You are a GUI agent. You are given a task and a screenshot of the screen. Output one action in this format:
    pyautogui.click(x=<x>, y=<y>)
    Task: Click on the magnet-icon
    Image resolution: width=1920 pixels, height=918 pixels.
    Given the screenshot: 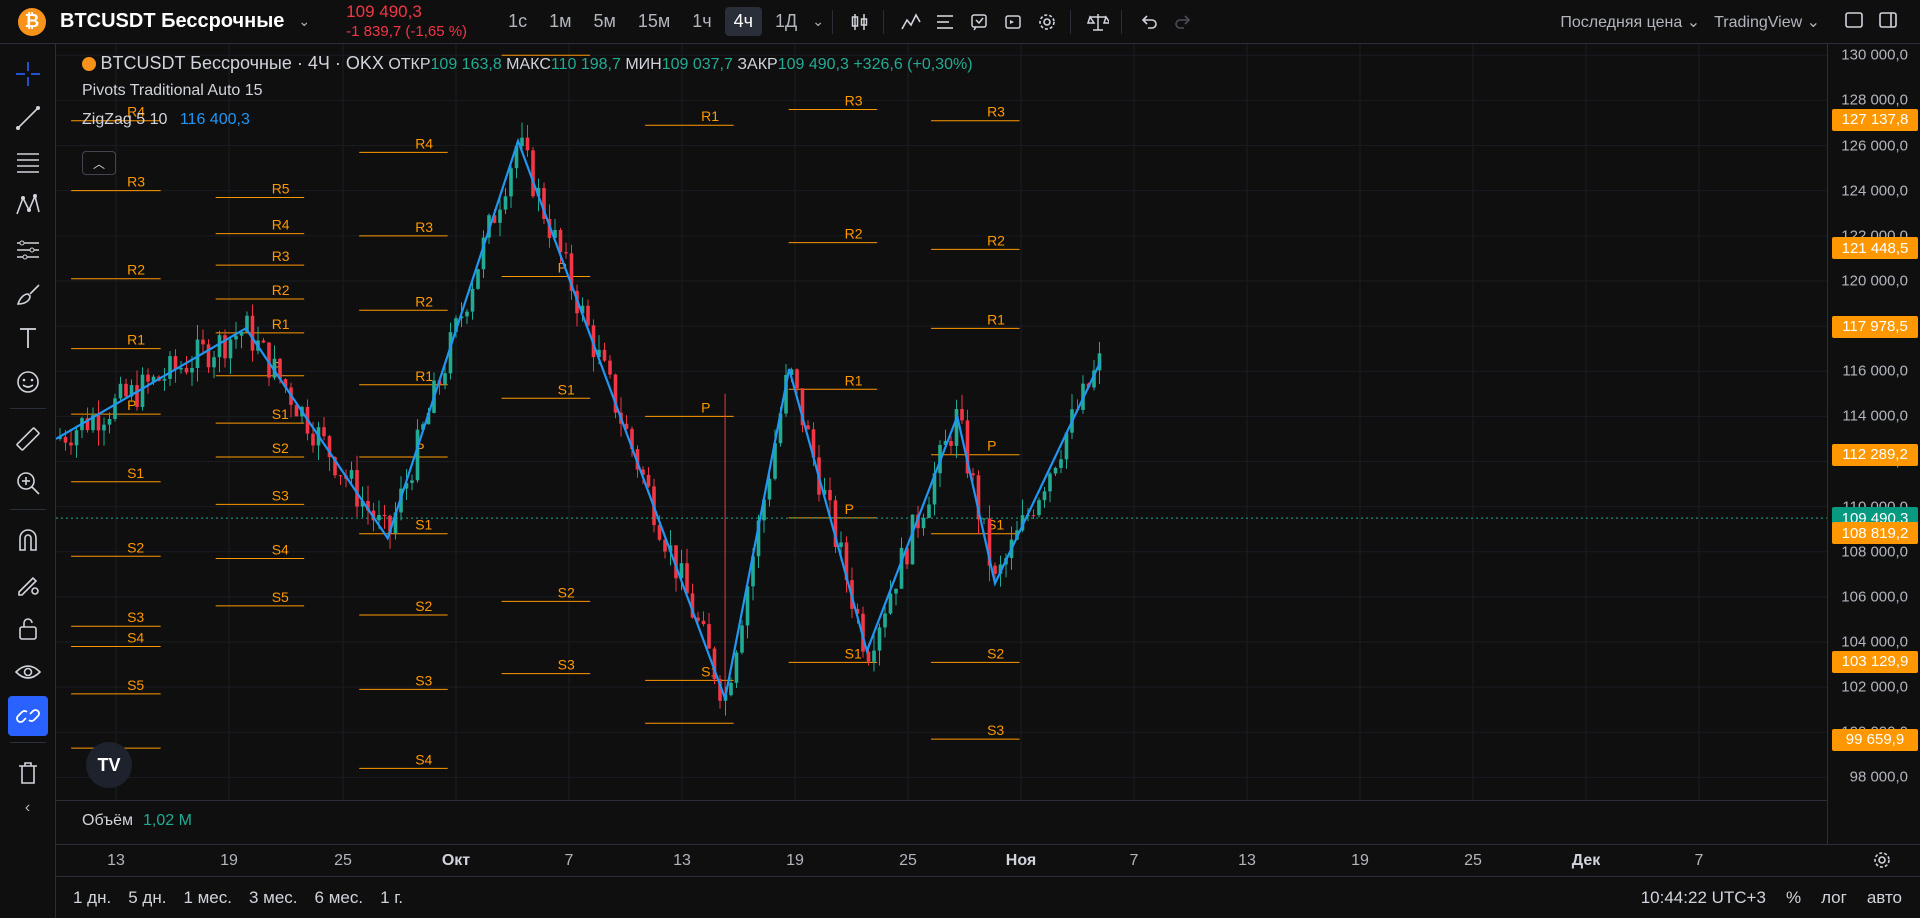 What is the action you would take?
    pyautogui.click(x=28, y=540)
    